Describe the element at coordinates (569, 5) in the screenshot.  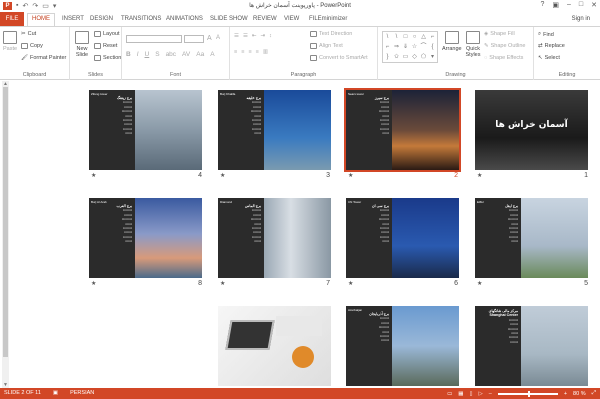
I see `minimize-icon: –` at that location.